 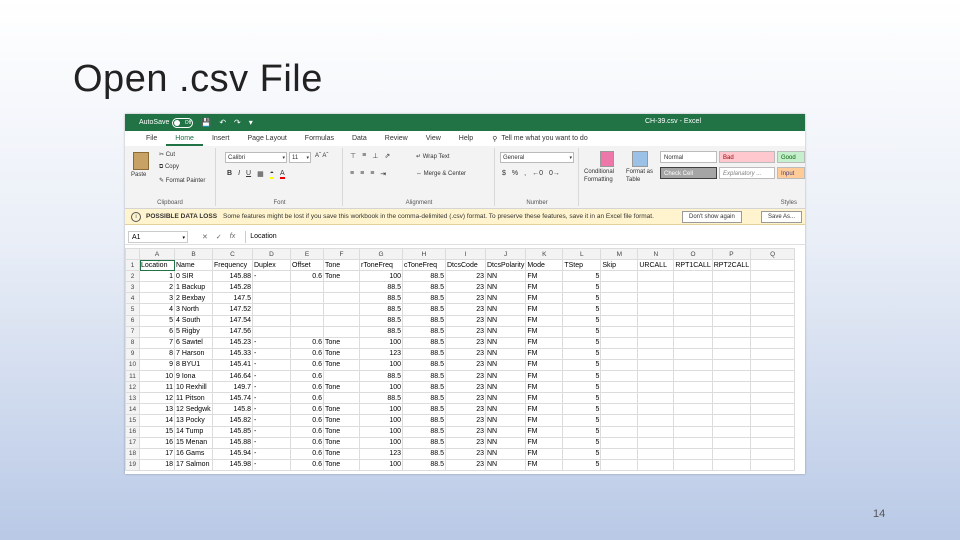 What do you see at coordinates (540, 139) in the screenshot?
I see `tell-me-box: ⚲ Tell me what you want to do` at bounding box center [540, 139].